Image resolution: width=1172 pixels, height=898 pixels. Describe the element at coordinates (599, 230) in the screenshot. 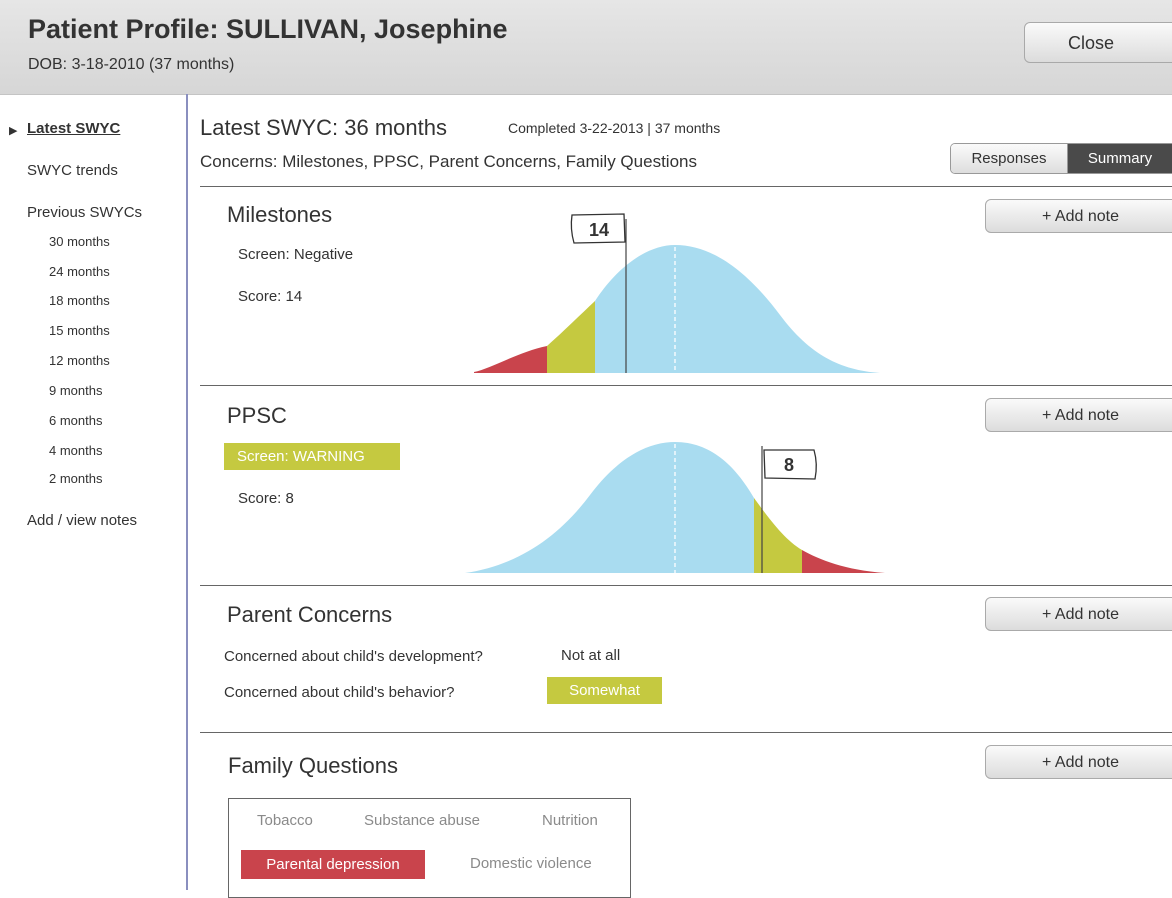

I see `milestones-score-flag-label: 14` at that location.